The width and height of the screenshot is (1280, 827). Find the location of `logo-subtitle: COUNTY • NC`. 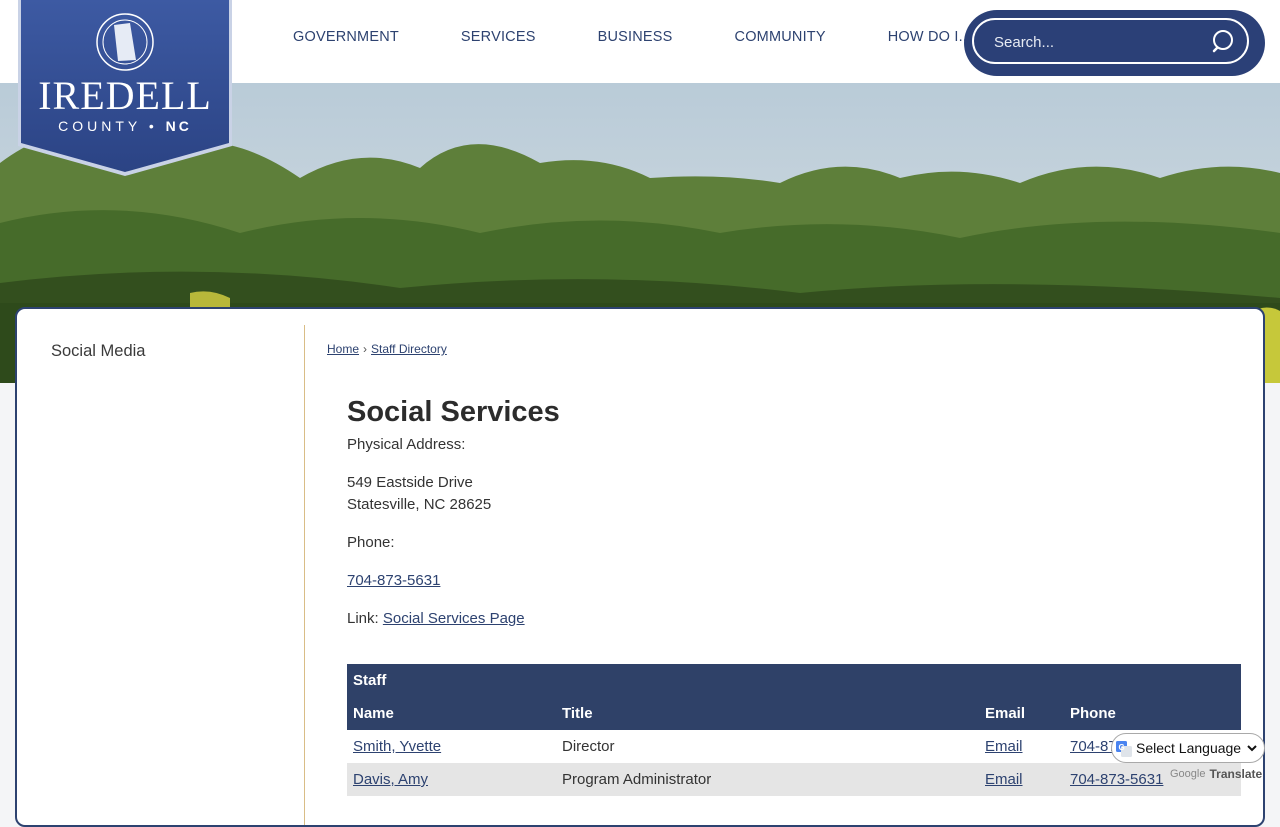

logo-subtitle: COUNTY • NC is located at coordinates (125, 126).